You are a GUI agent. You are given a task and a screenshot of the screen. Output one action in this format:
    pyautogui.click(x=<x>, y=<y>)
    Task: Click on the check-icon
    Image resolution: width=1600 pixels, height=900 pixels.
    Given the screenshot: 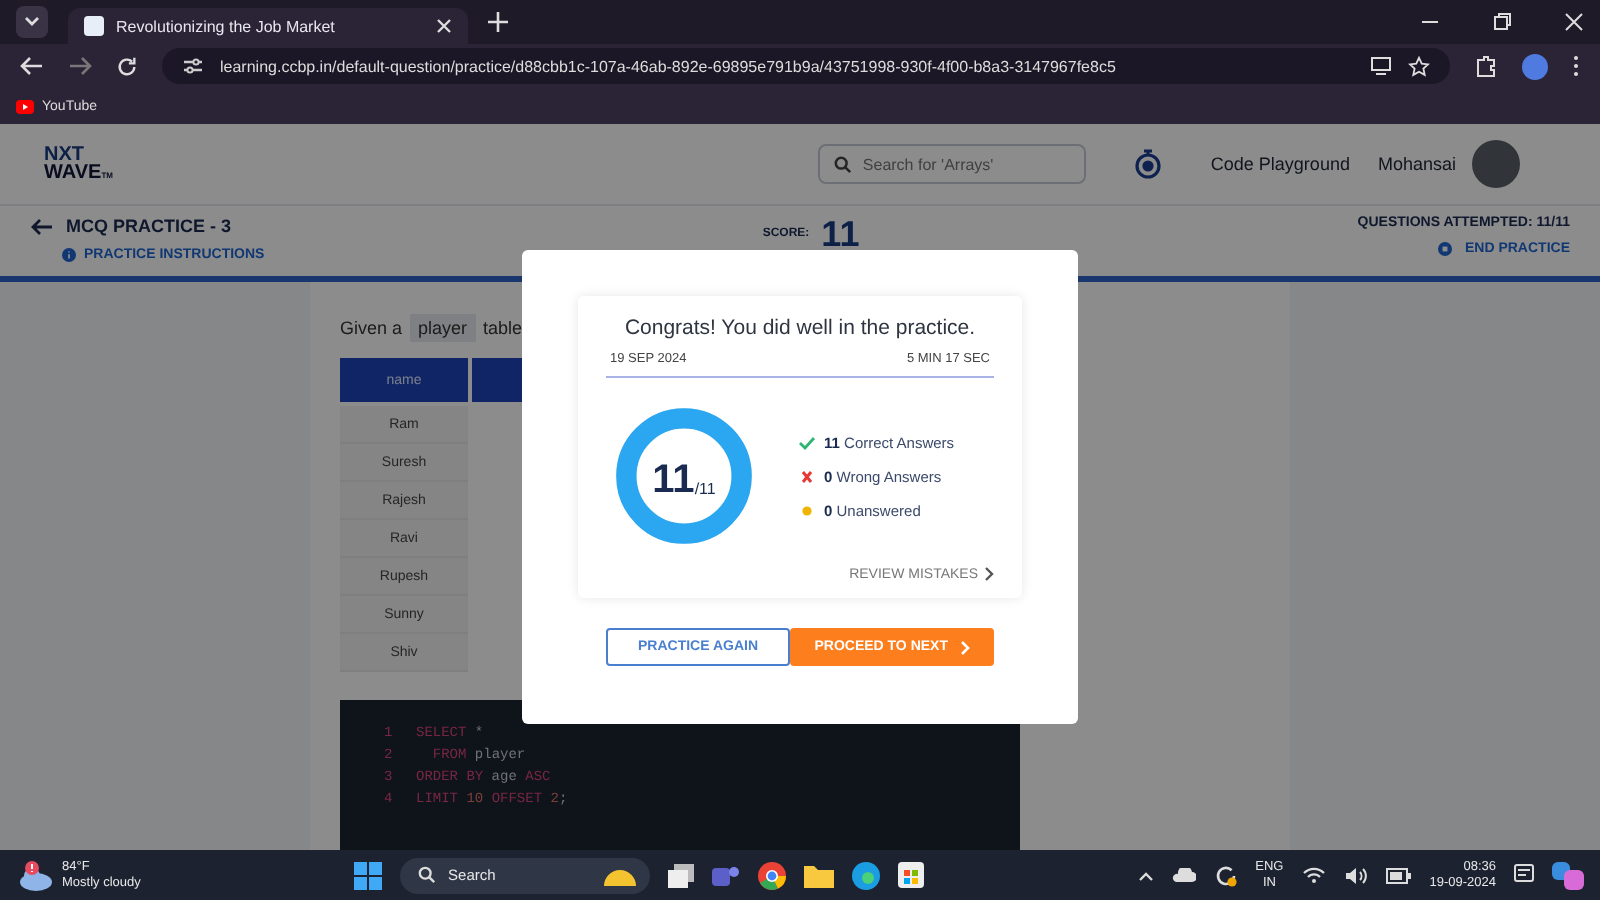 What is the action you would take?
    pyautogui.click(x=807, y=442)
    